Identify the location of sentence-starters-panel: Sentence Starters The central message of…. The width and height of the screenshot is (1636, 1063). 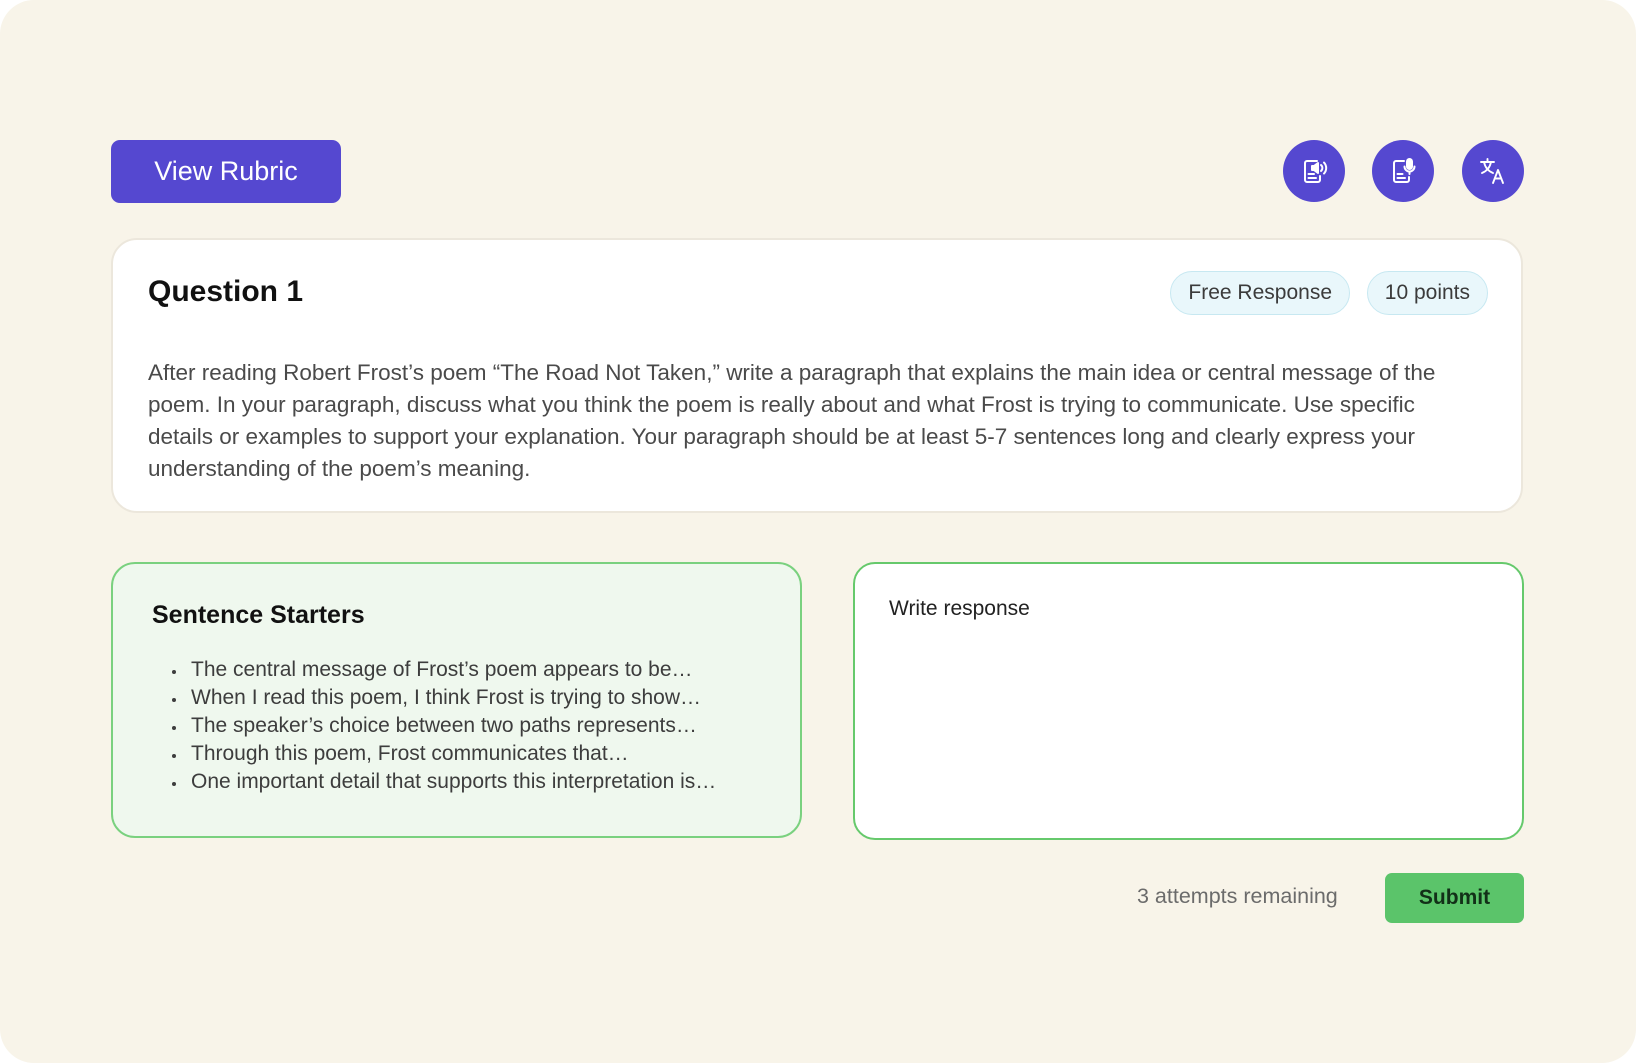
(456, 700).